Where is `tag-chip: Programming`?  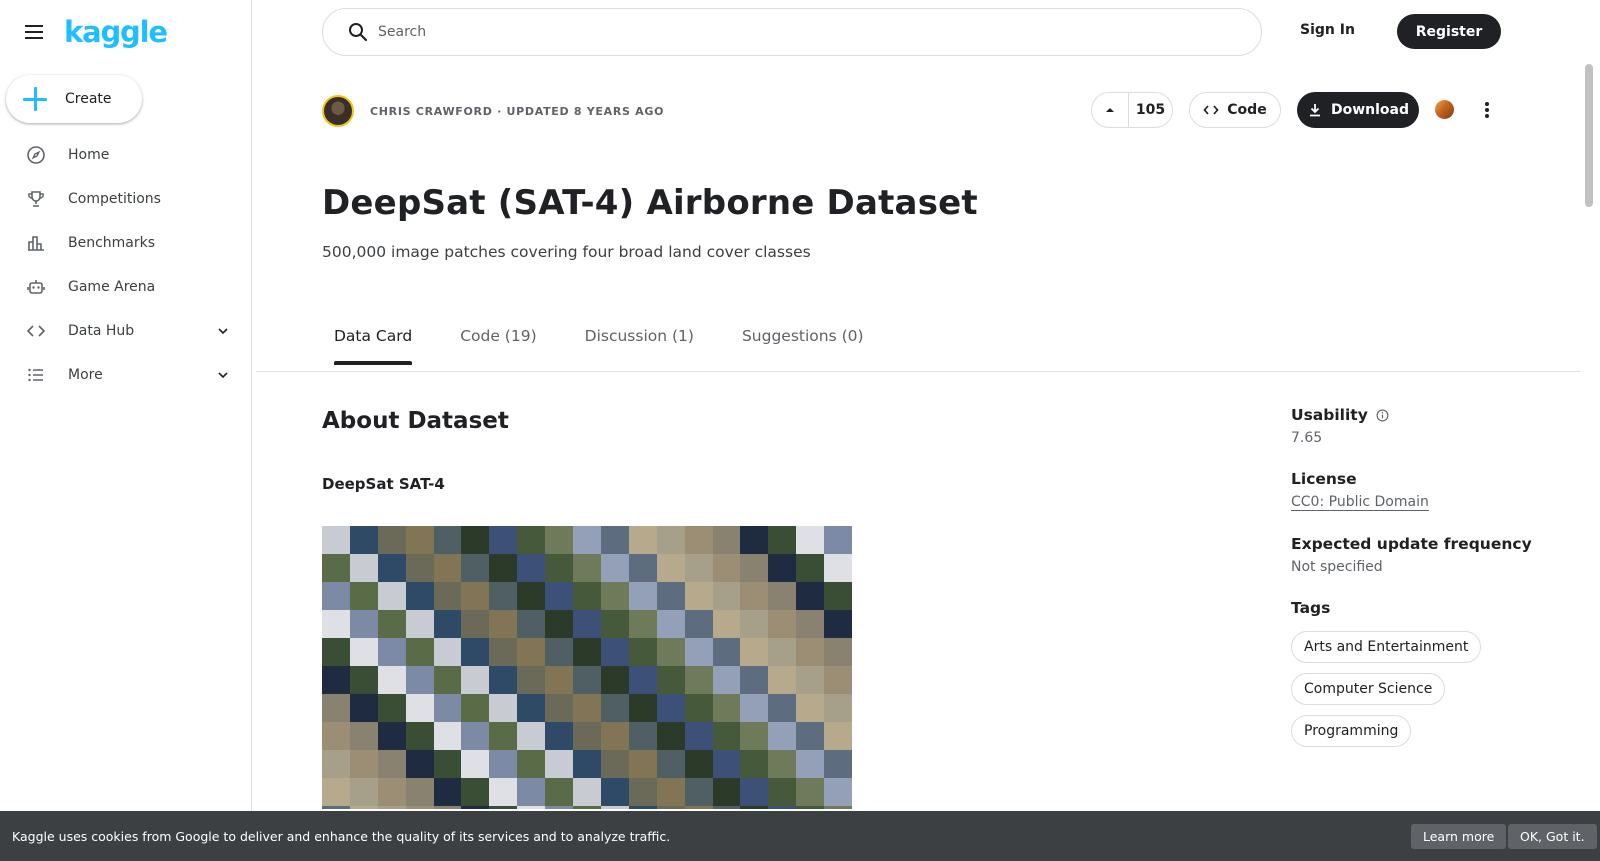
tag-chip: Programming is located at coordinates (1351, 731).